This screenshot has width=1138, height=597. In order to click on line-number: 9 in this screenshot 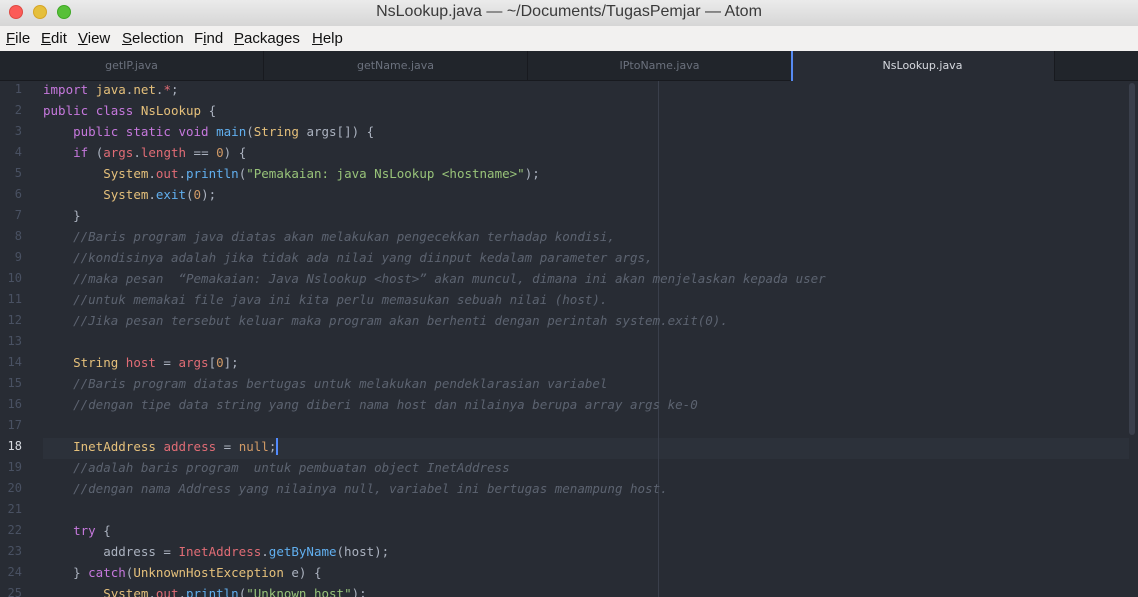, I will do `click(18, 257)`.